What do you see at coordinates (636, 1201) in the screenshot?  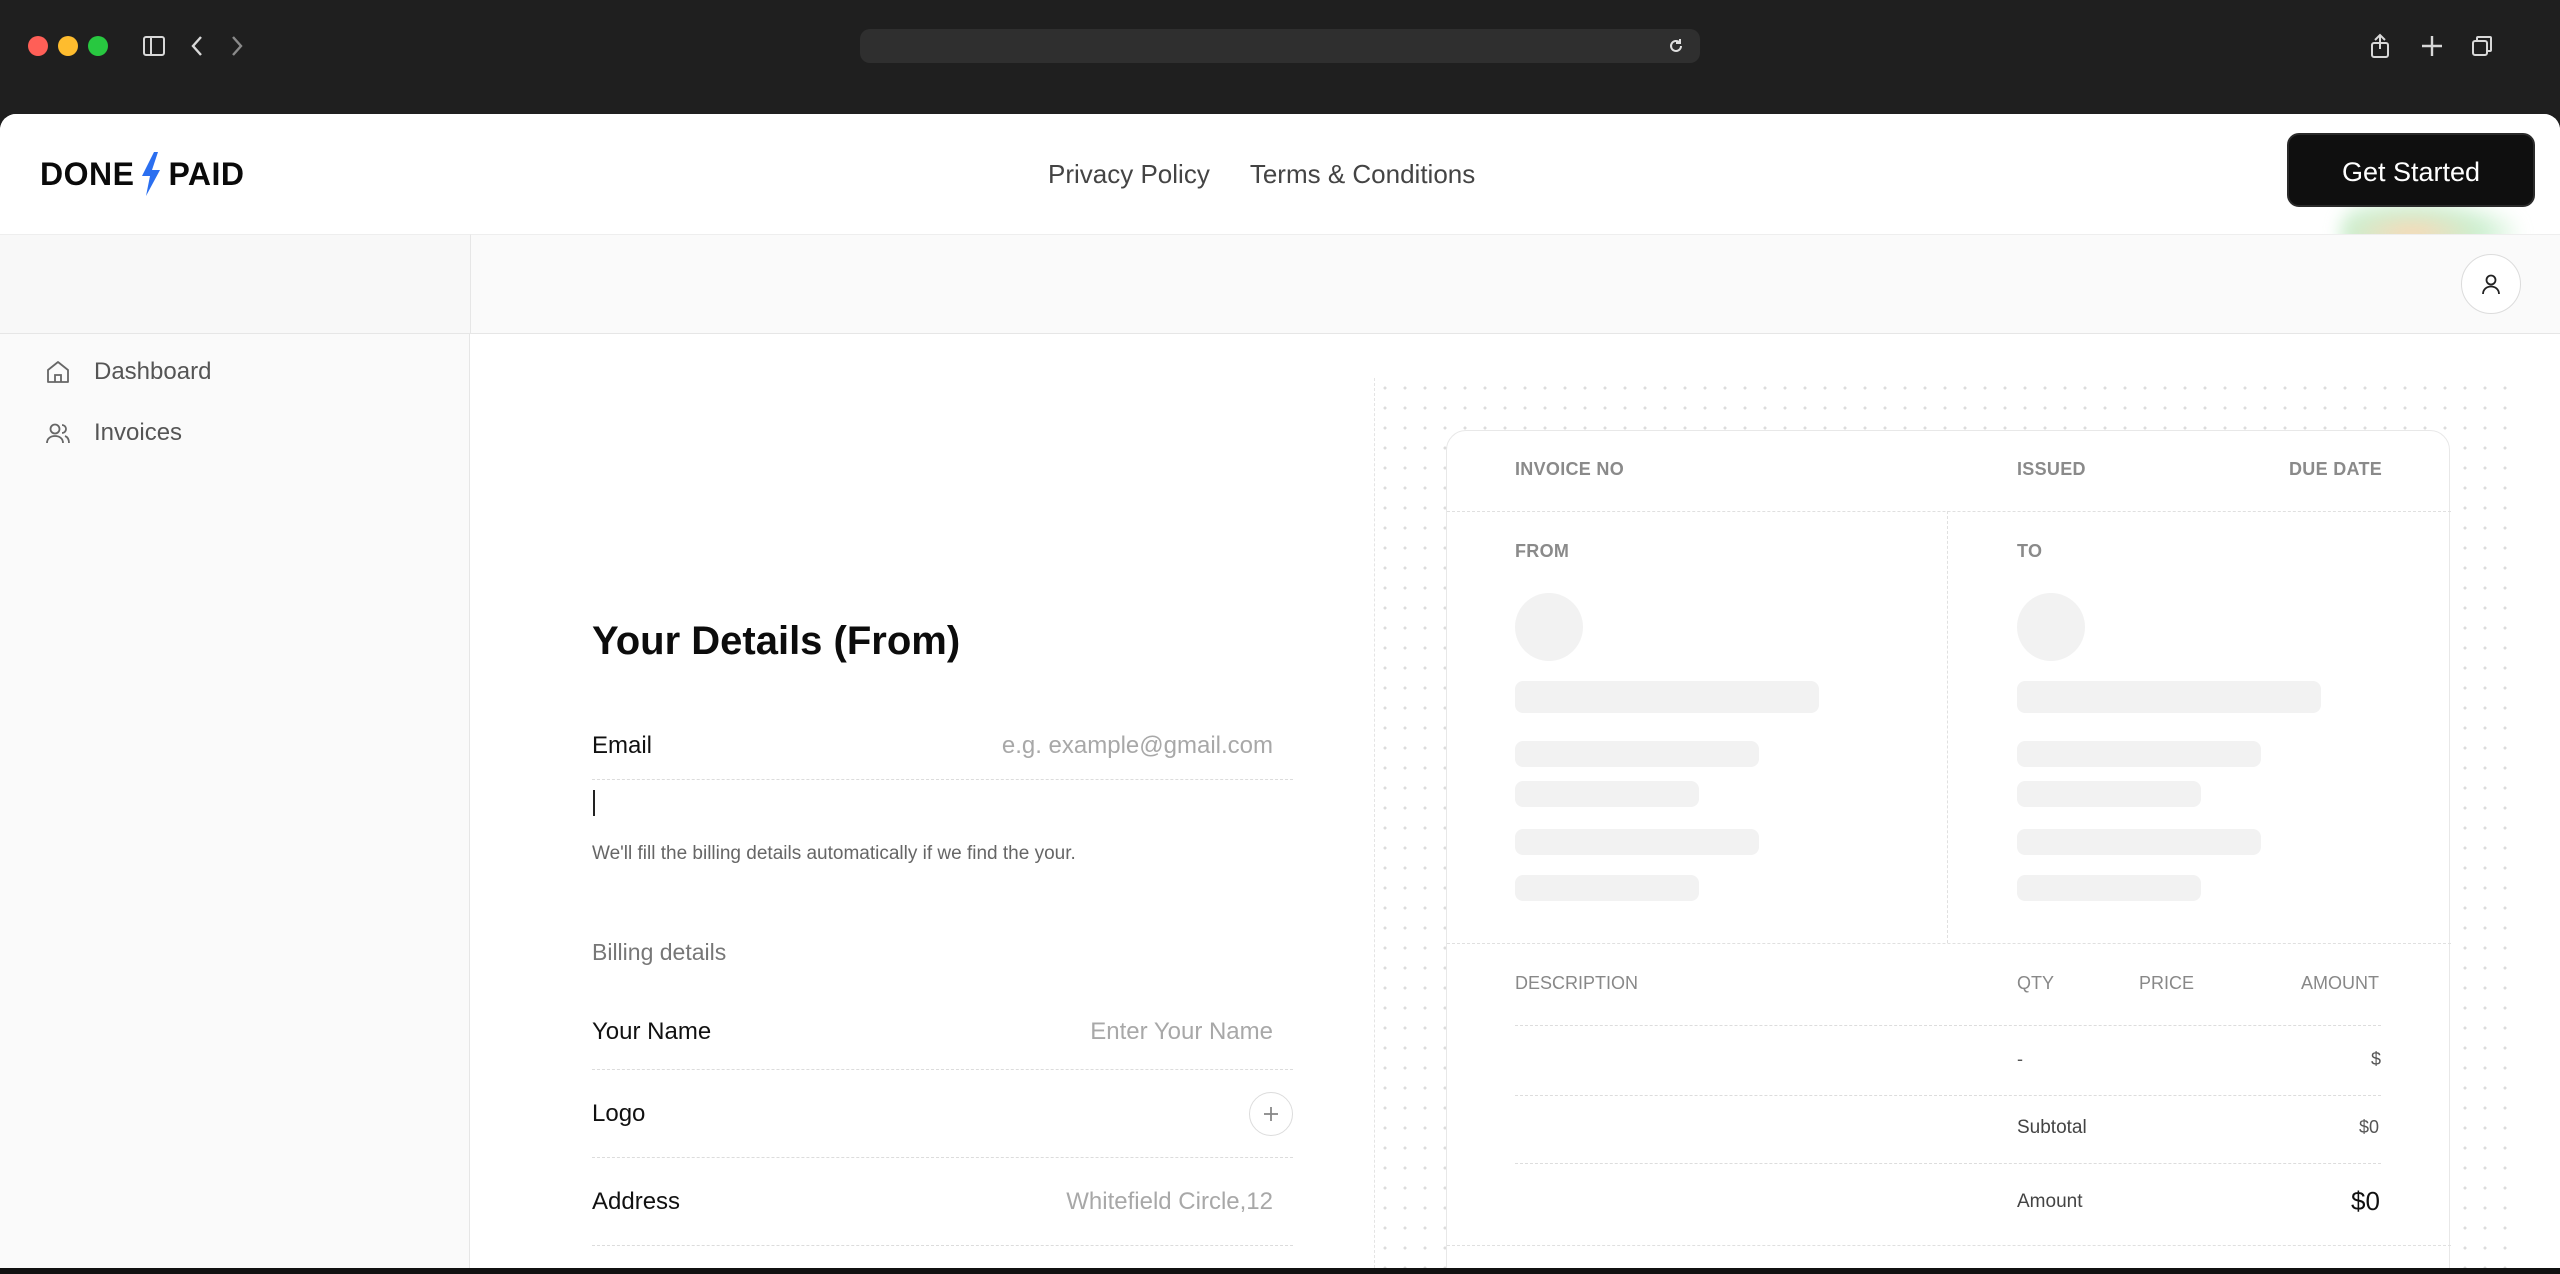 I see `address-label: Address` at bounding box center [636, 1201].